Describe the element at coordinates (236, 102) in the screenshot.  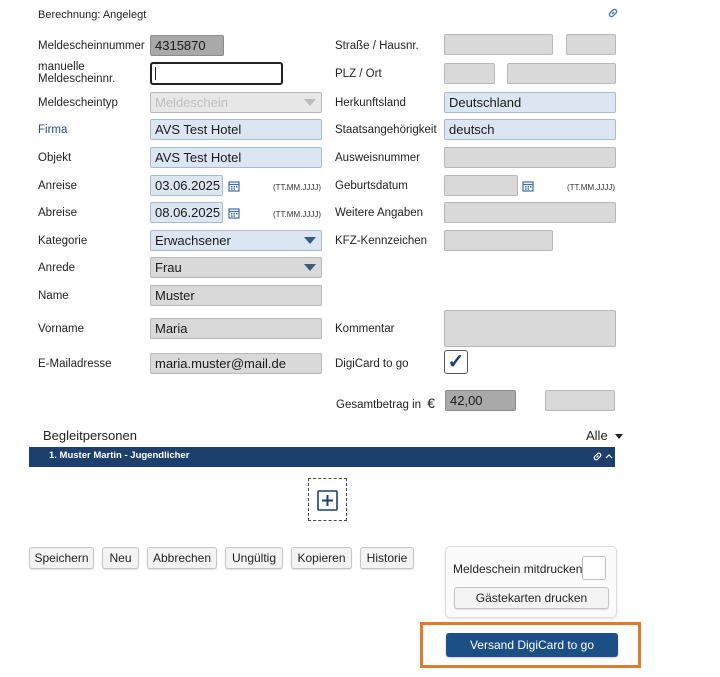
I see `meldescheintyp-select: Meldeschein` at that location.